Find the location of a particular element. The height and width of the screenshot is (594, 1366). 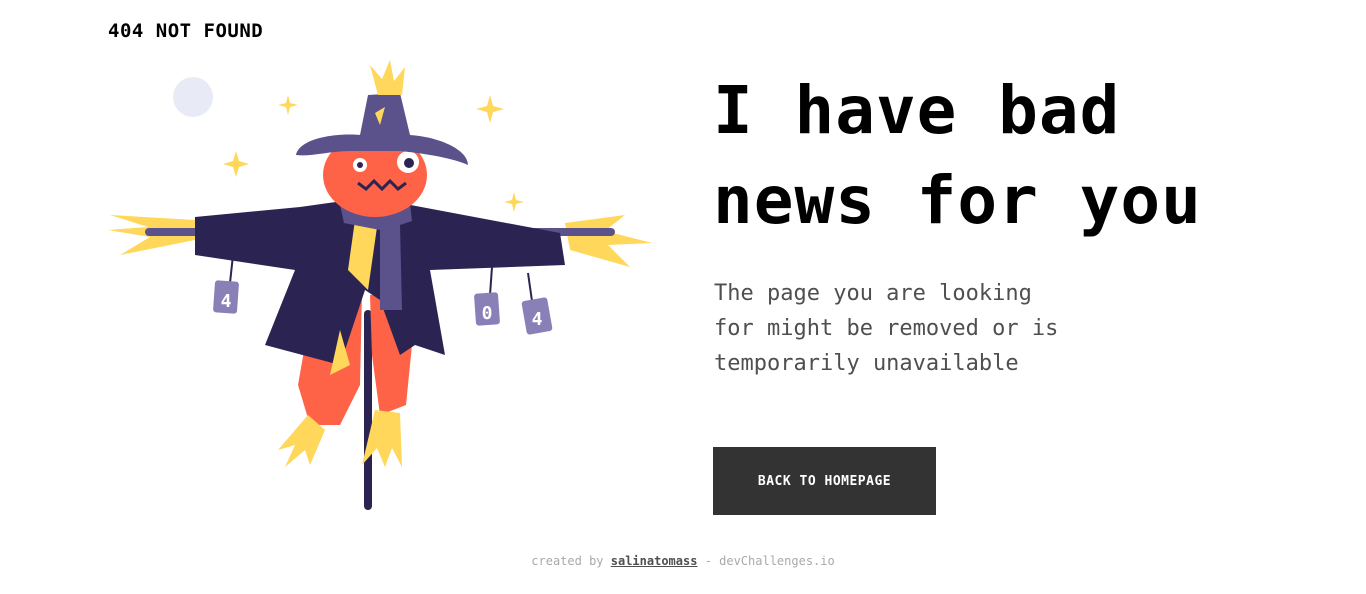

headline-line: news for you is located at coordinates (957, 200).